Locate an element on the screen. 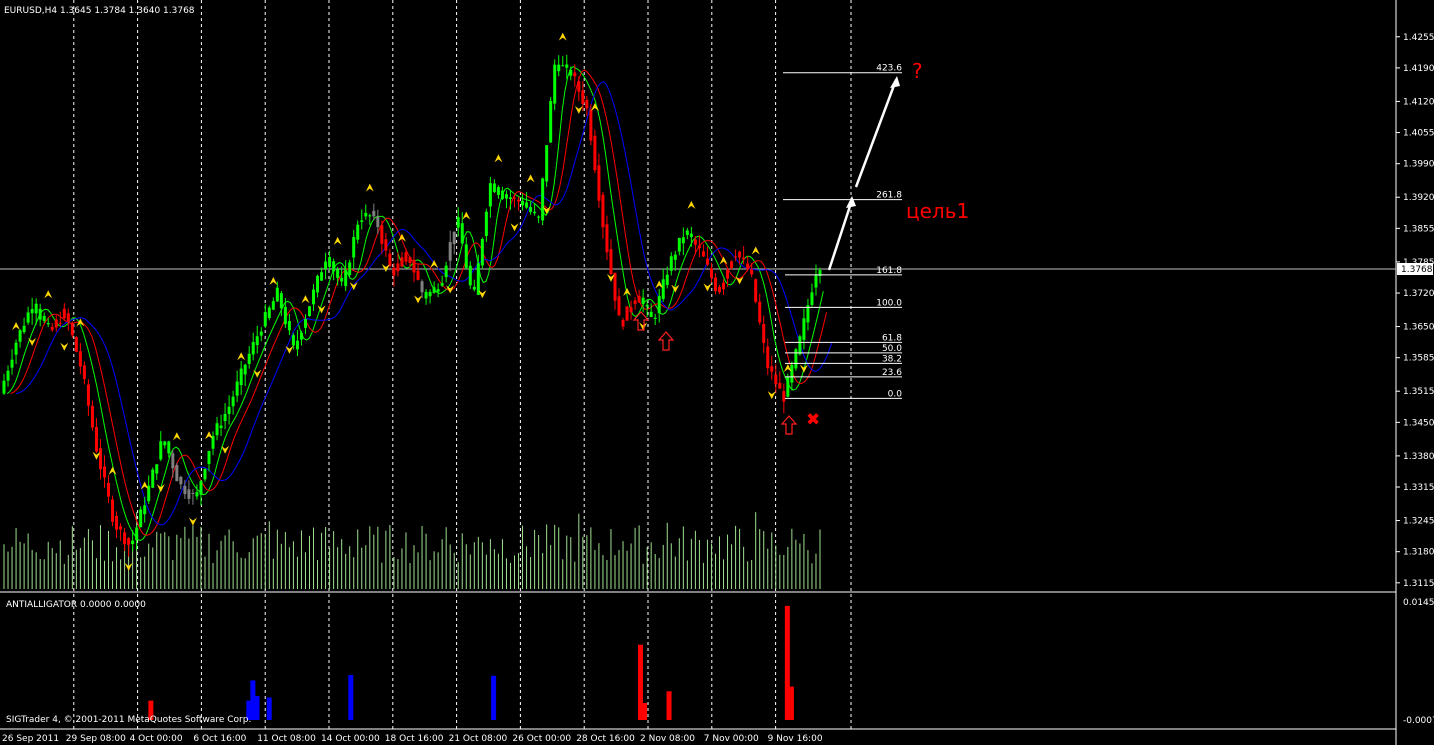  price-tick-label: 1.3180 is located at coordinates (1418, 553).